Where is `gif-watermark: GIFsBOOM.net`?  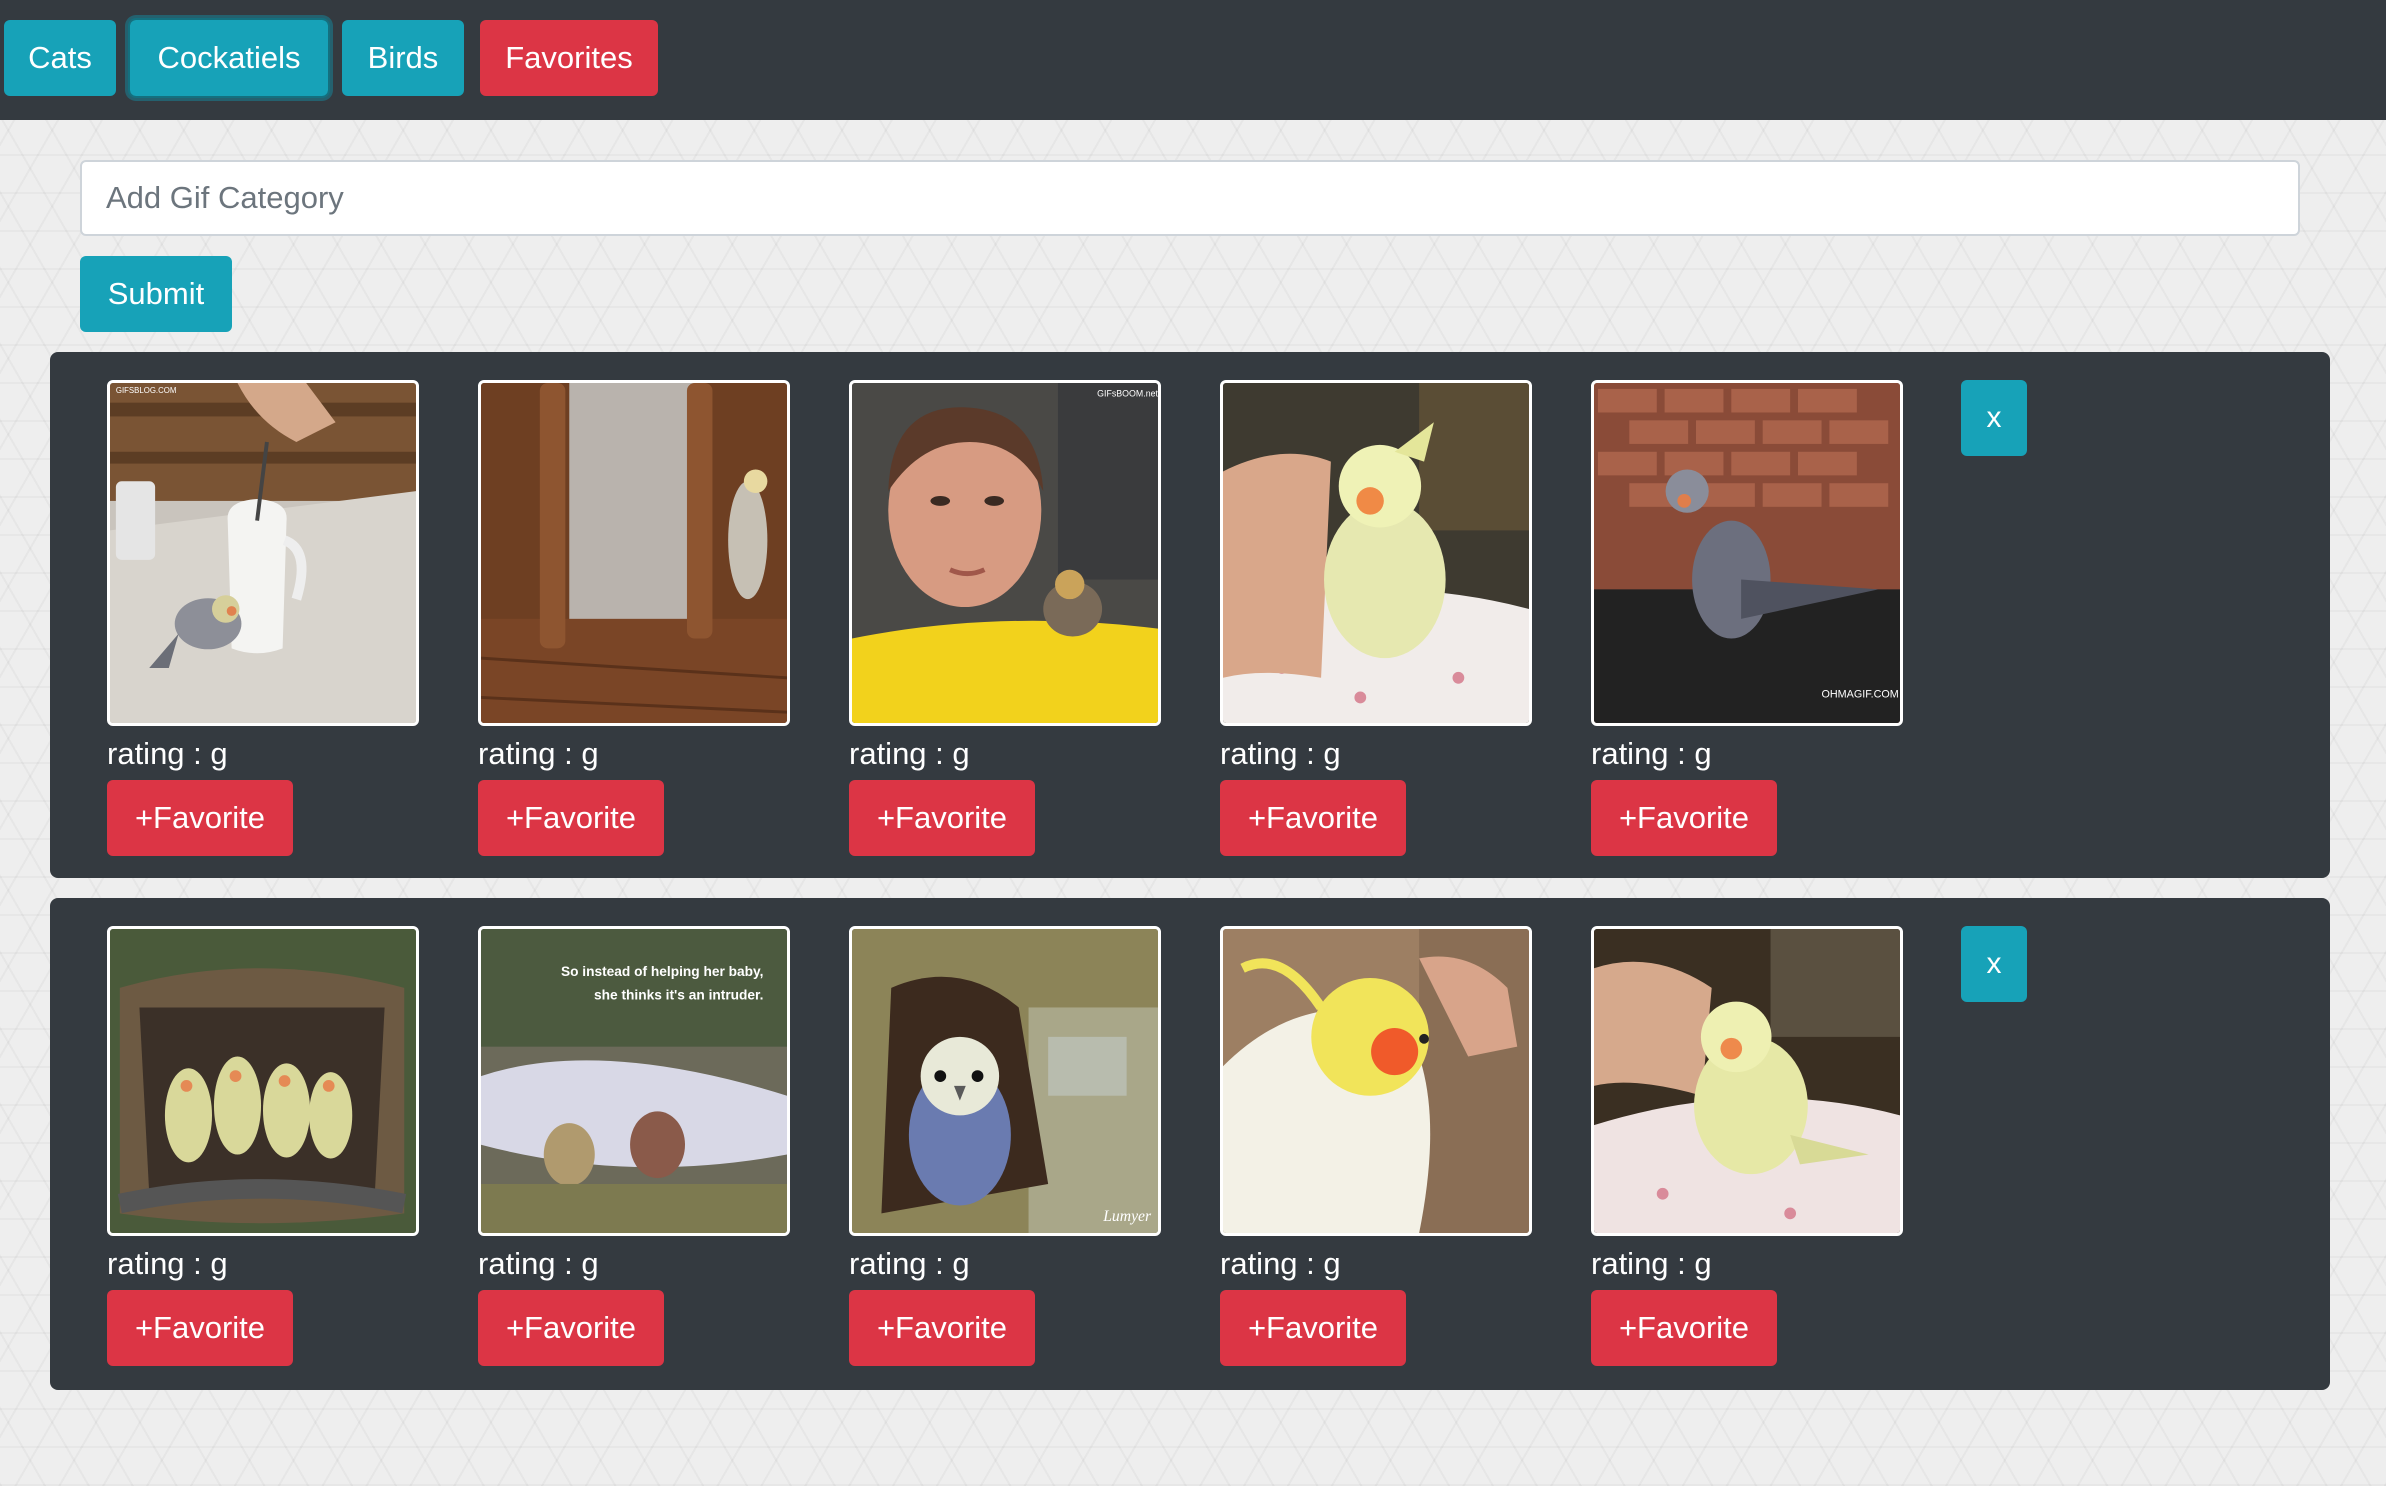
gif-watermark: GIFsBOOM.net is located at coordinates (1127, 394).